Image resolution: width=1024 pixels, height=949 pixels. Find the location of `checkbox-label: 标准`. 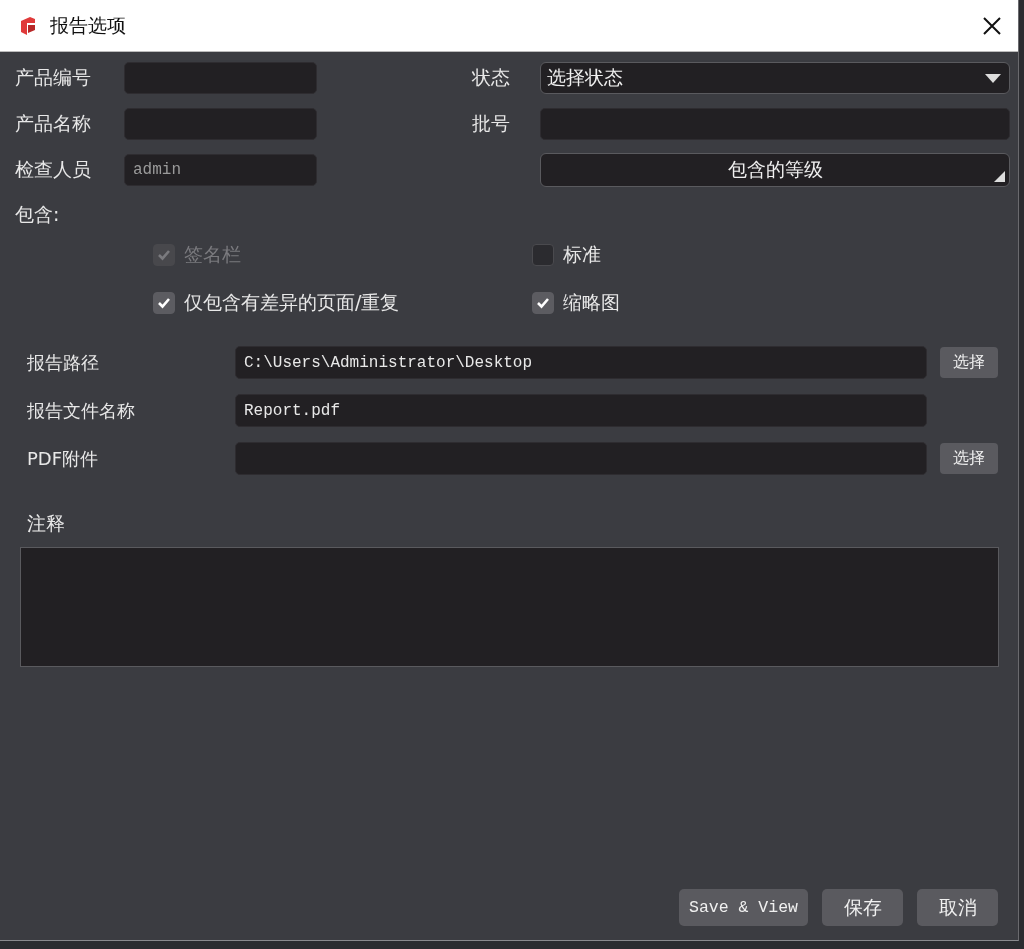

checkbox-label: 标准 is located at coordinates (582, 254).